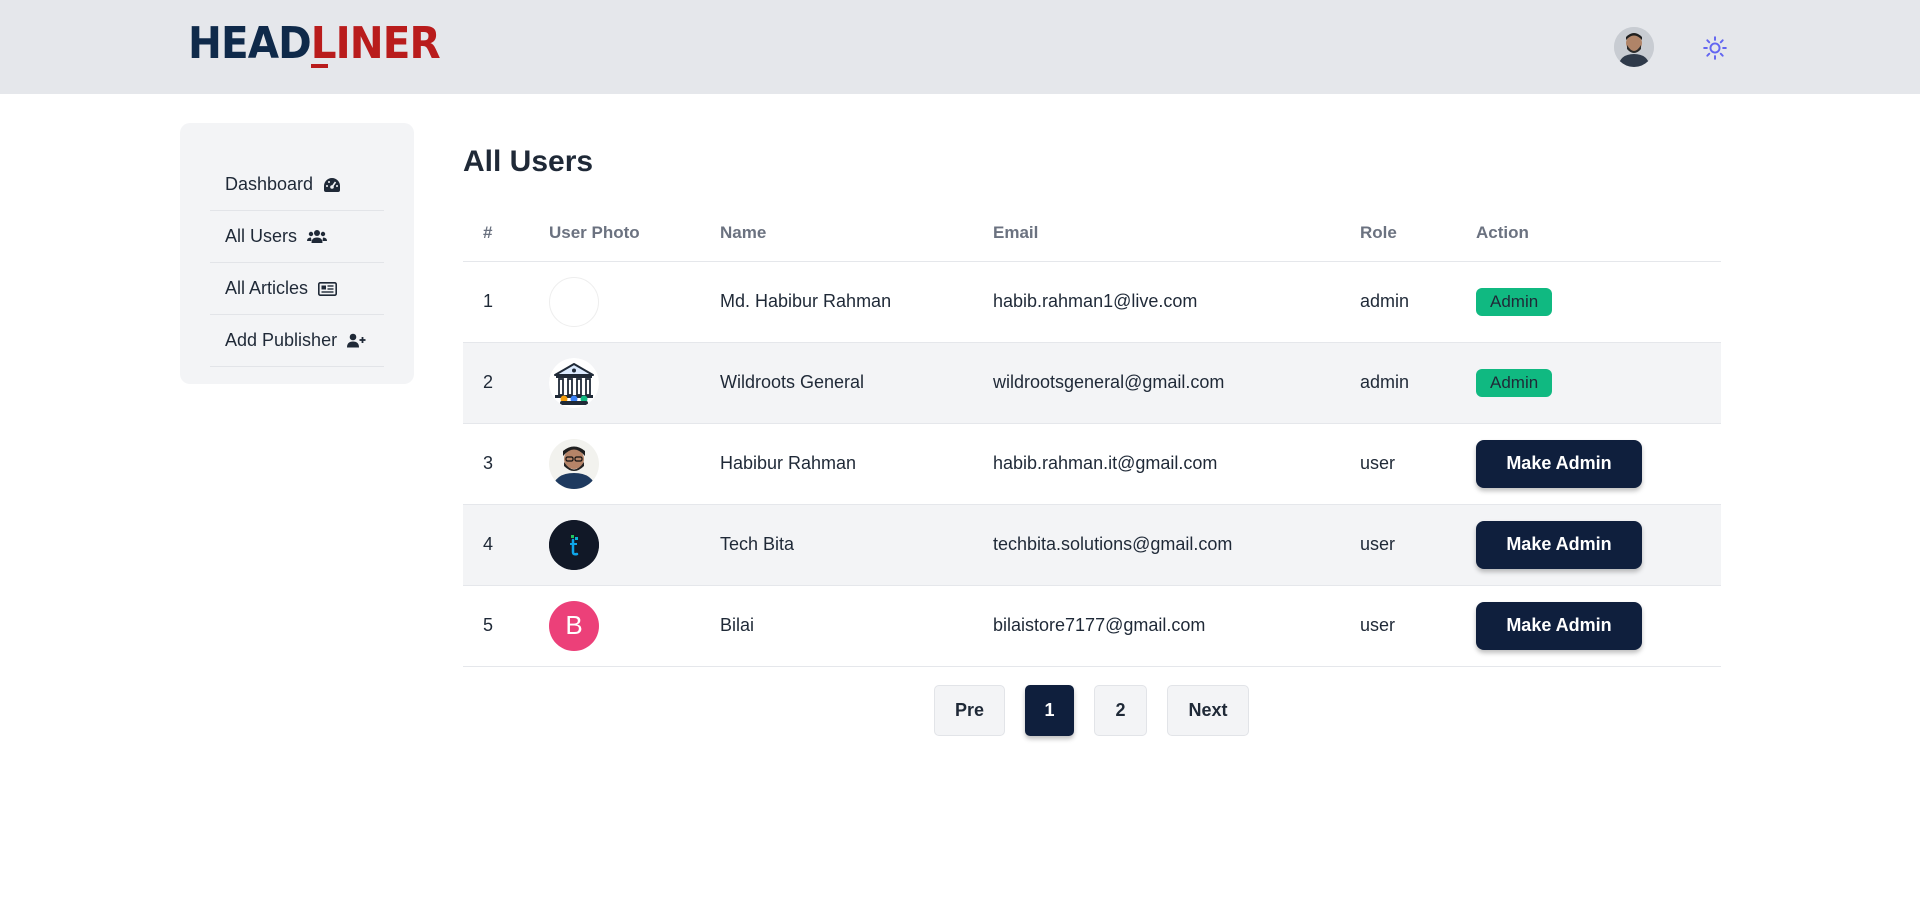 Image resolution: width=1920 pixels, height=913 pixels. Describe the element at coordinates (969, 710) in the screenshot. I see `prev-page-button: Pre` at that location.